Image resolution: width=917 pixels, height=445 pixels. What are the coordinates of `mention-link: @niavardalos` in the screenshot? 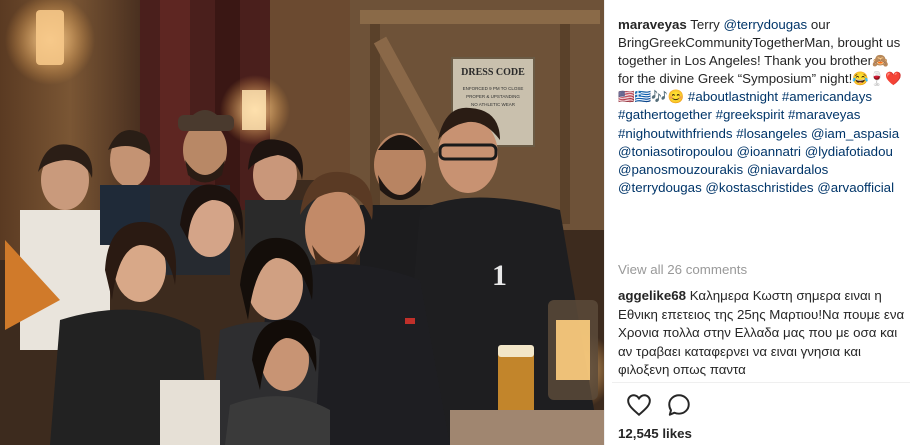 It's located at (788, 169).